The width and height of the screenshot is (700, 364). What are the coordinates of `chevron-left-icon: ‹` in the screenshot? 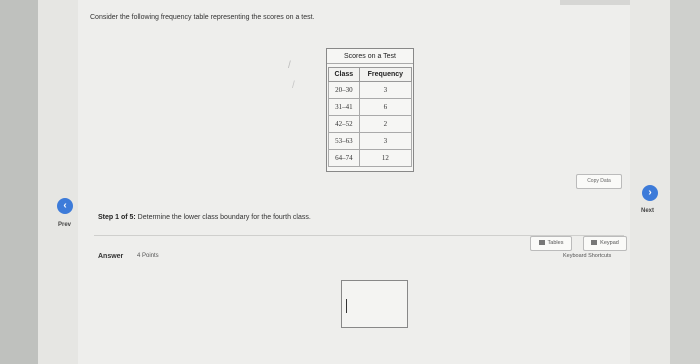 It's located at (65, 205).